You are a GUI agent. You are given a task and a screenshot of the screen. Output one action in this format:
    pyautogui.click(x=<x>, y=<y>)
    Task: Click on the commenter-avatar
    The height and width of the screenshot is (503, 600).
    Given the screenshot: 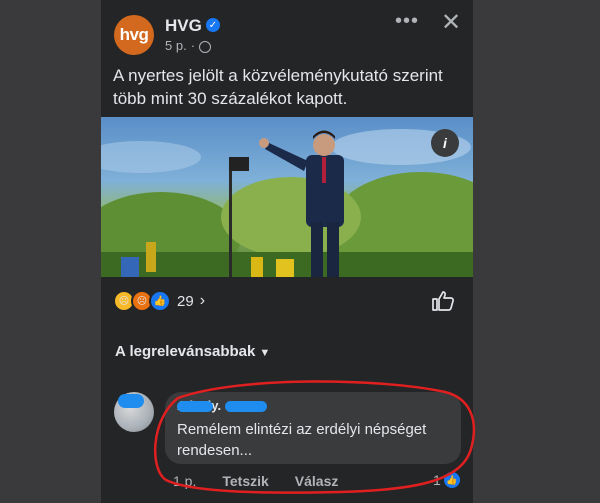 What is the action you would take?
    pyautogui.click(x=134, y=412)
    